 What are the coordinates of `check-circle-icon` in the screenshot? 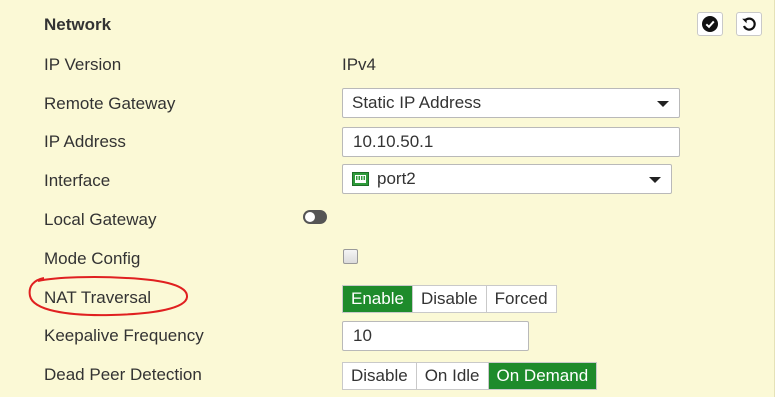 It's located at (710, 24).